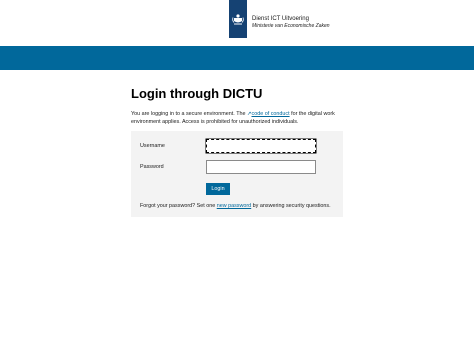 The image size is (474, 355). I want to click on login-button: Login, so click(218, 189).